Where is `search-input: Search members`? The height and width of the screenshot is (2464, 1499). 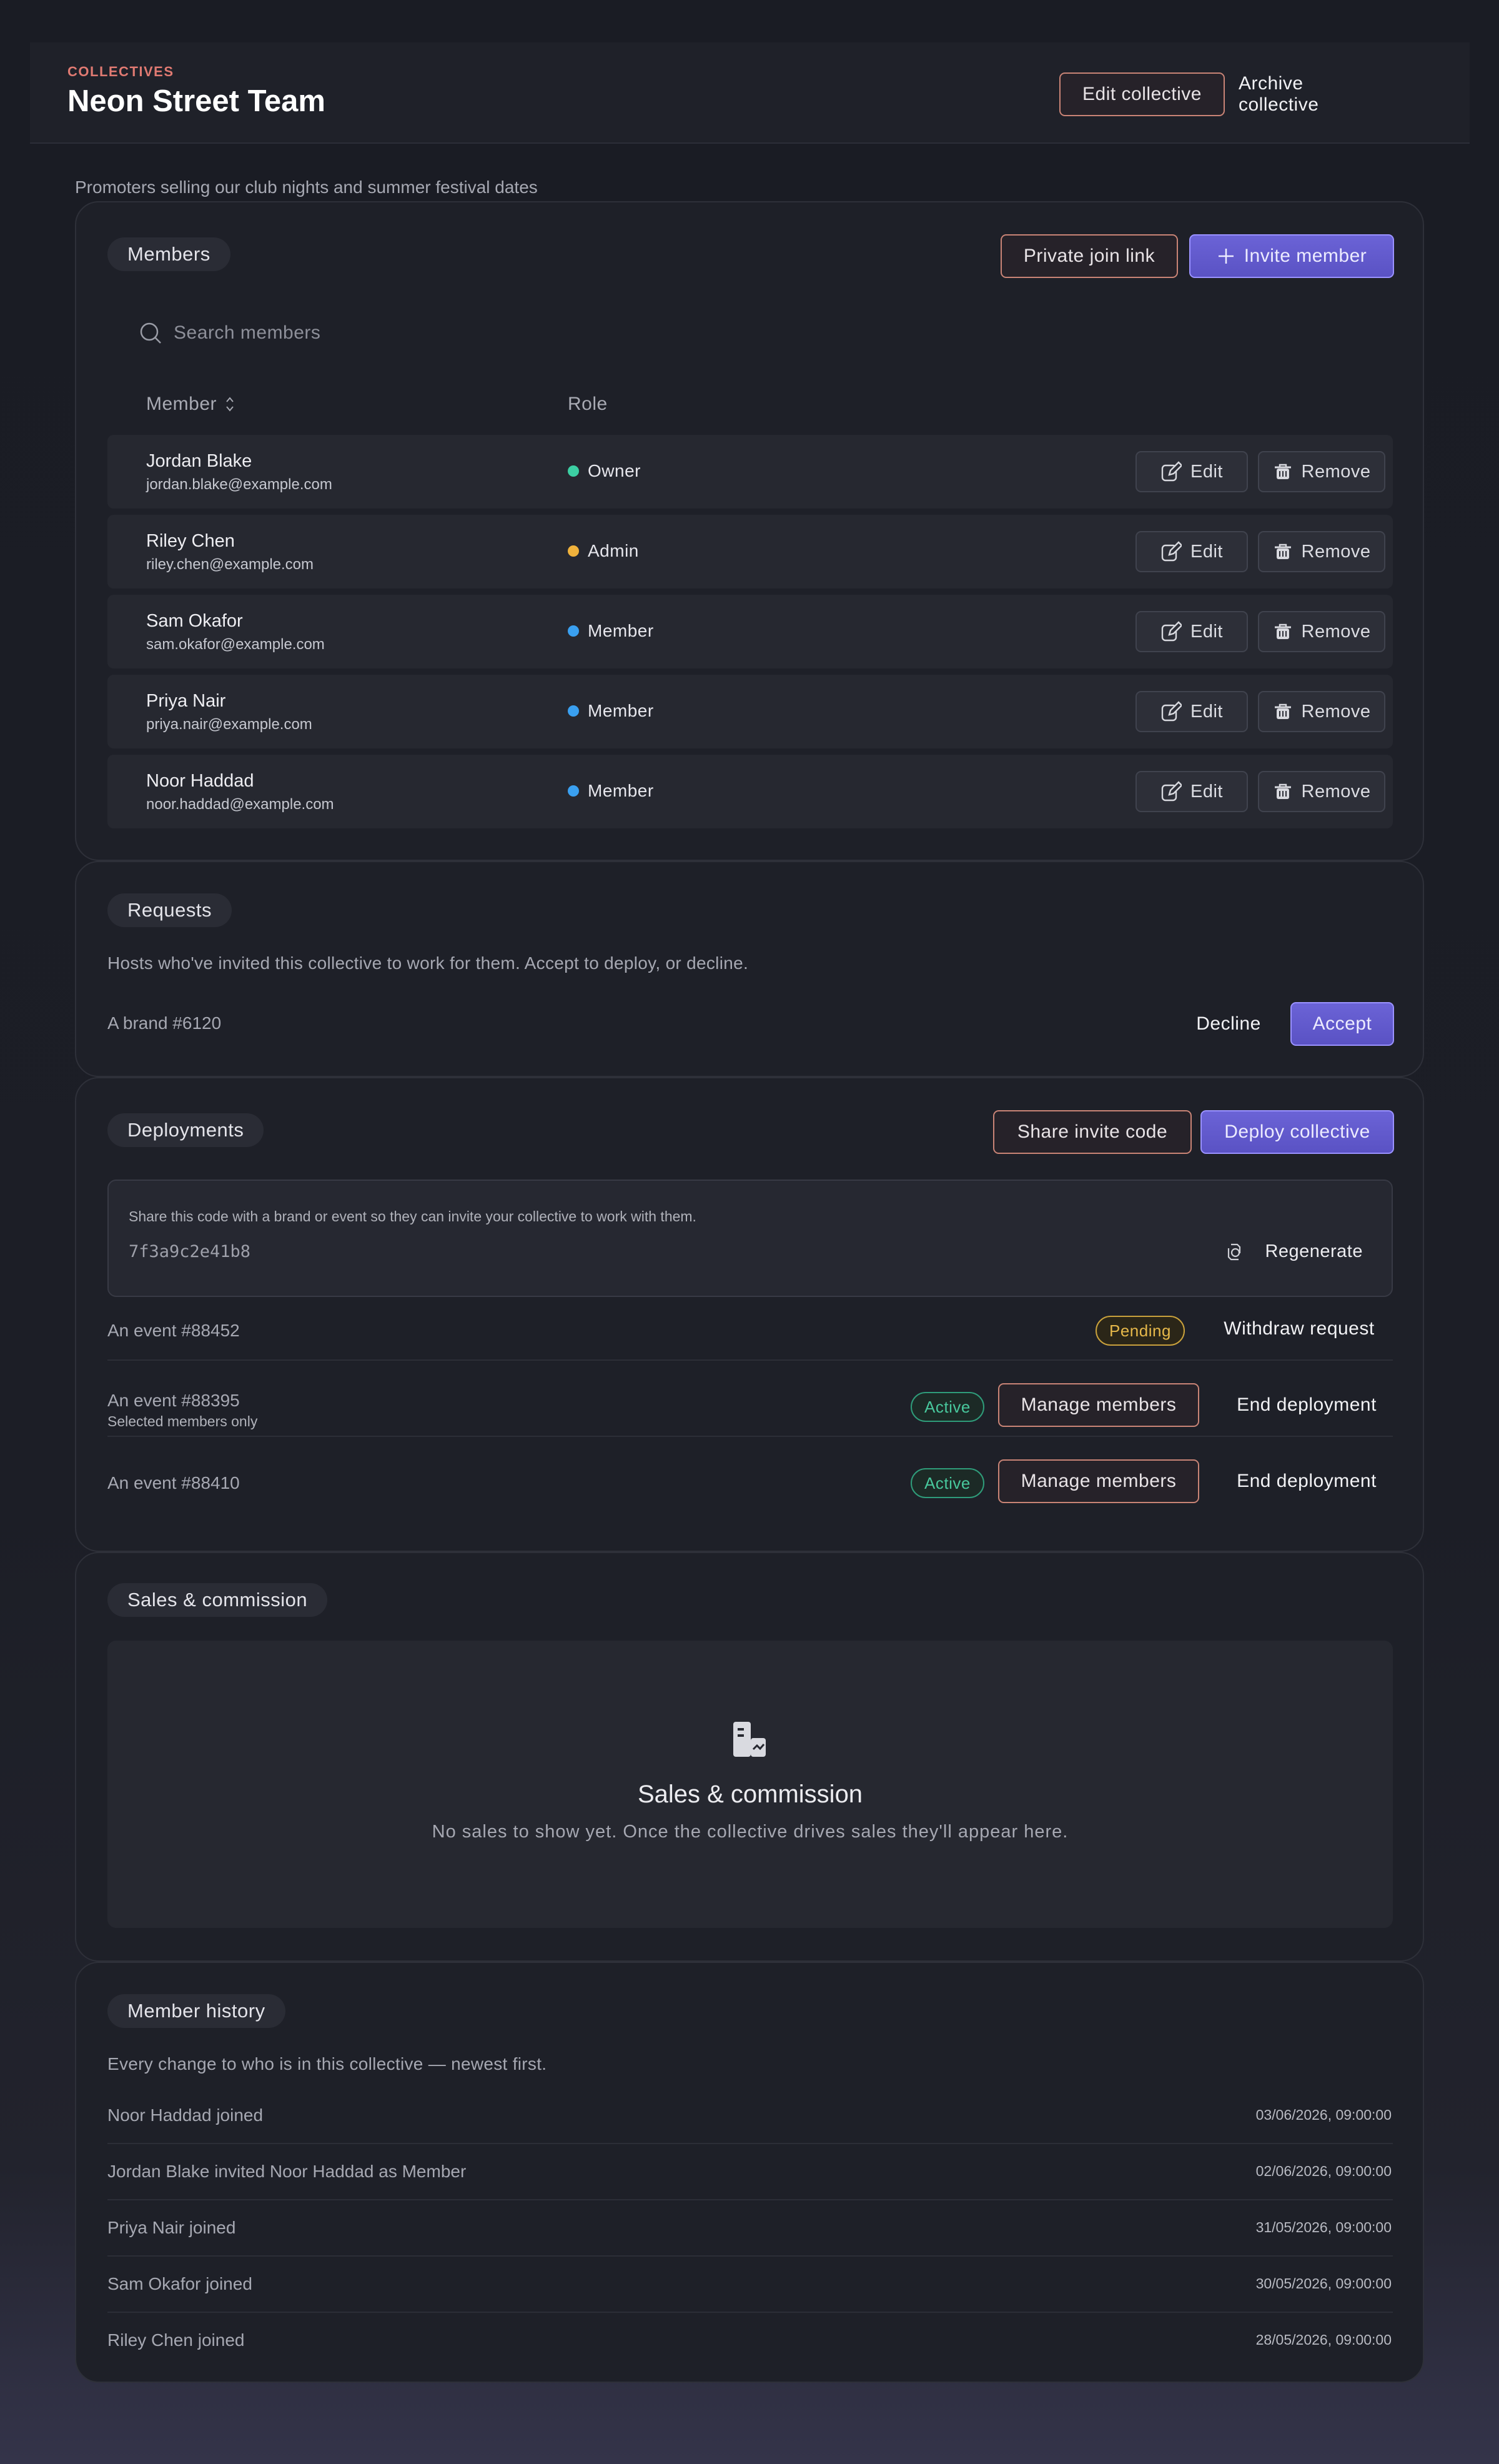
search-input: Search members is located at coordinates (229, 333).